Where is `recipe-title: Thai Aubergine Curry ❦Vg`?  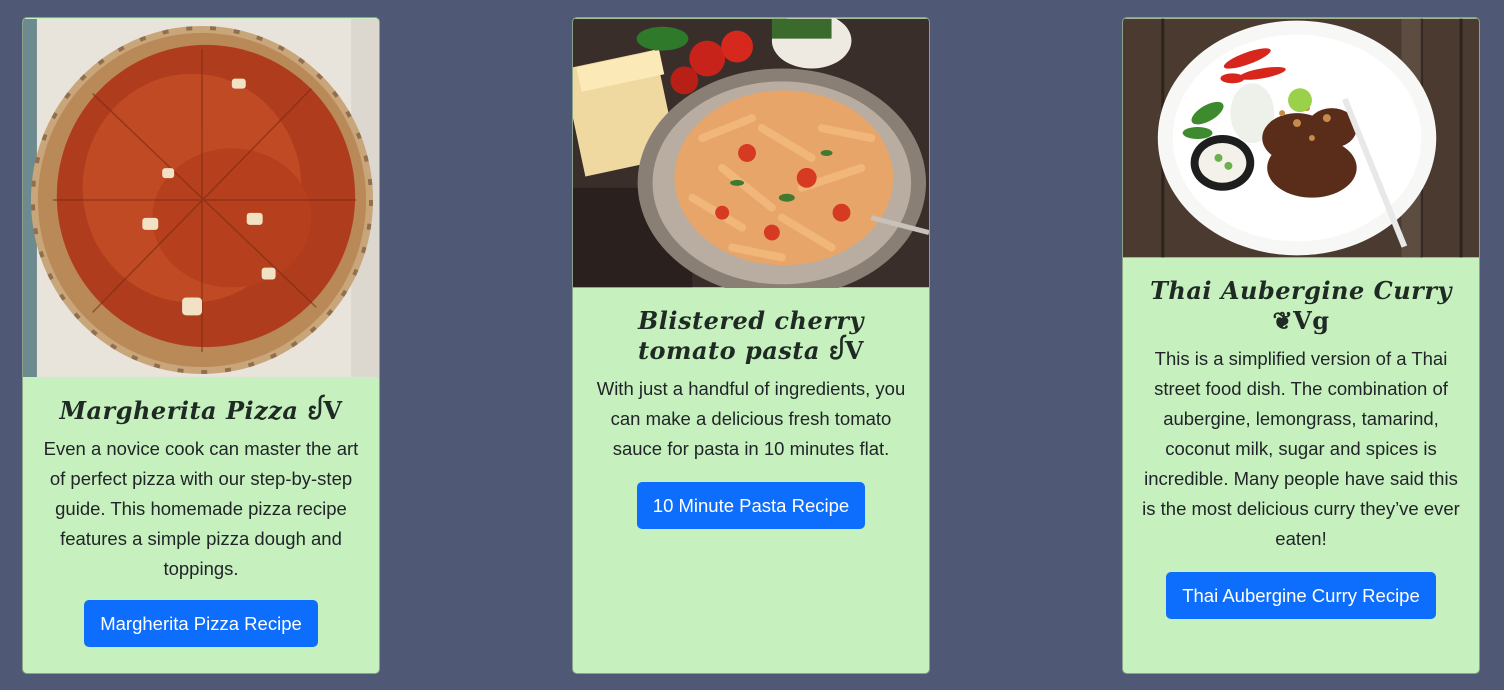
recipe-title: Thai Aubergine Curry ❦Vg is located at coordinates (1301, 306).